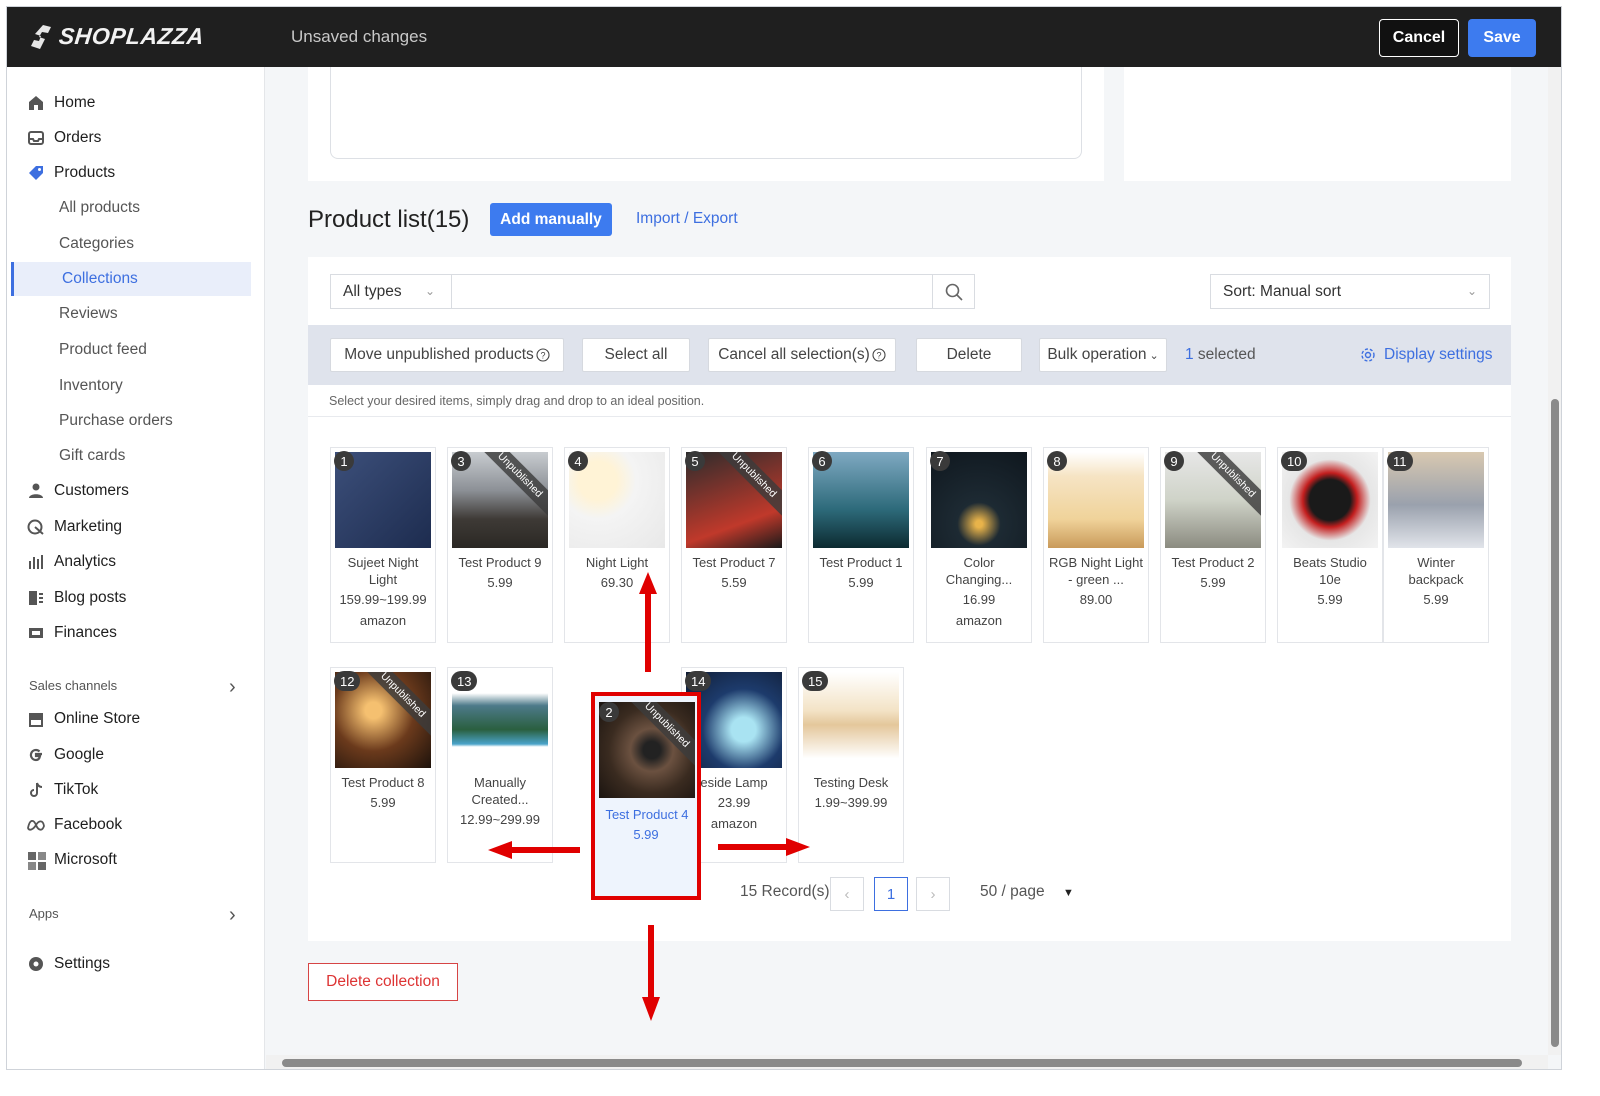 The height and width of the screenshot is (1096, 1600). Describe the element at coordinates (136, 825) in the screenshot. I see `sidebar-item-facebook: Facebook` at that location.